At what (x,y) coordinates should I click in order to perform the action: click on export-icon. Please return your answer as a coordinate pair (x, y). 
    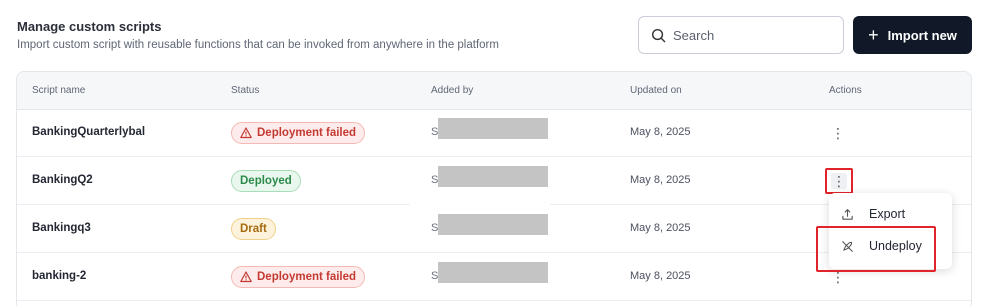
    Looking at the image, I should click on (847, 214).